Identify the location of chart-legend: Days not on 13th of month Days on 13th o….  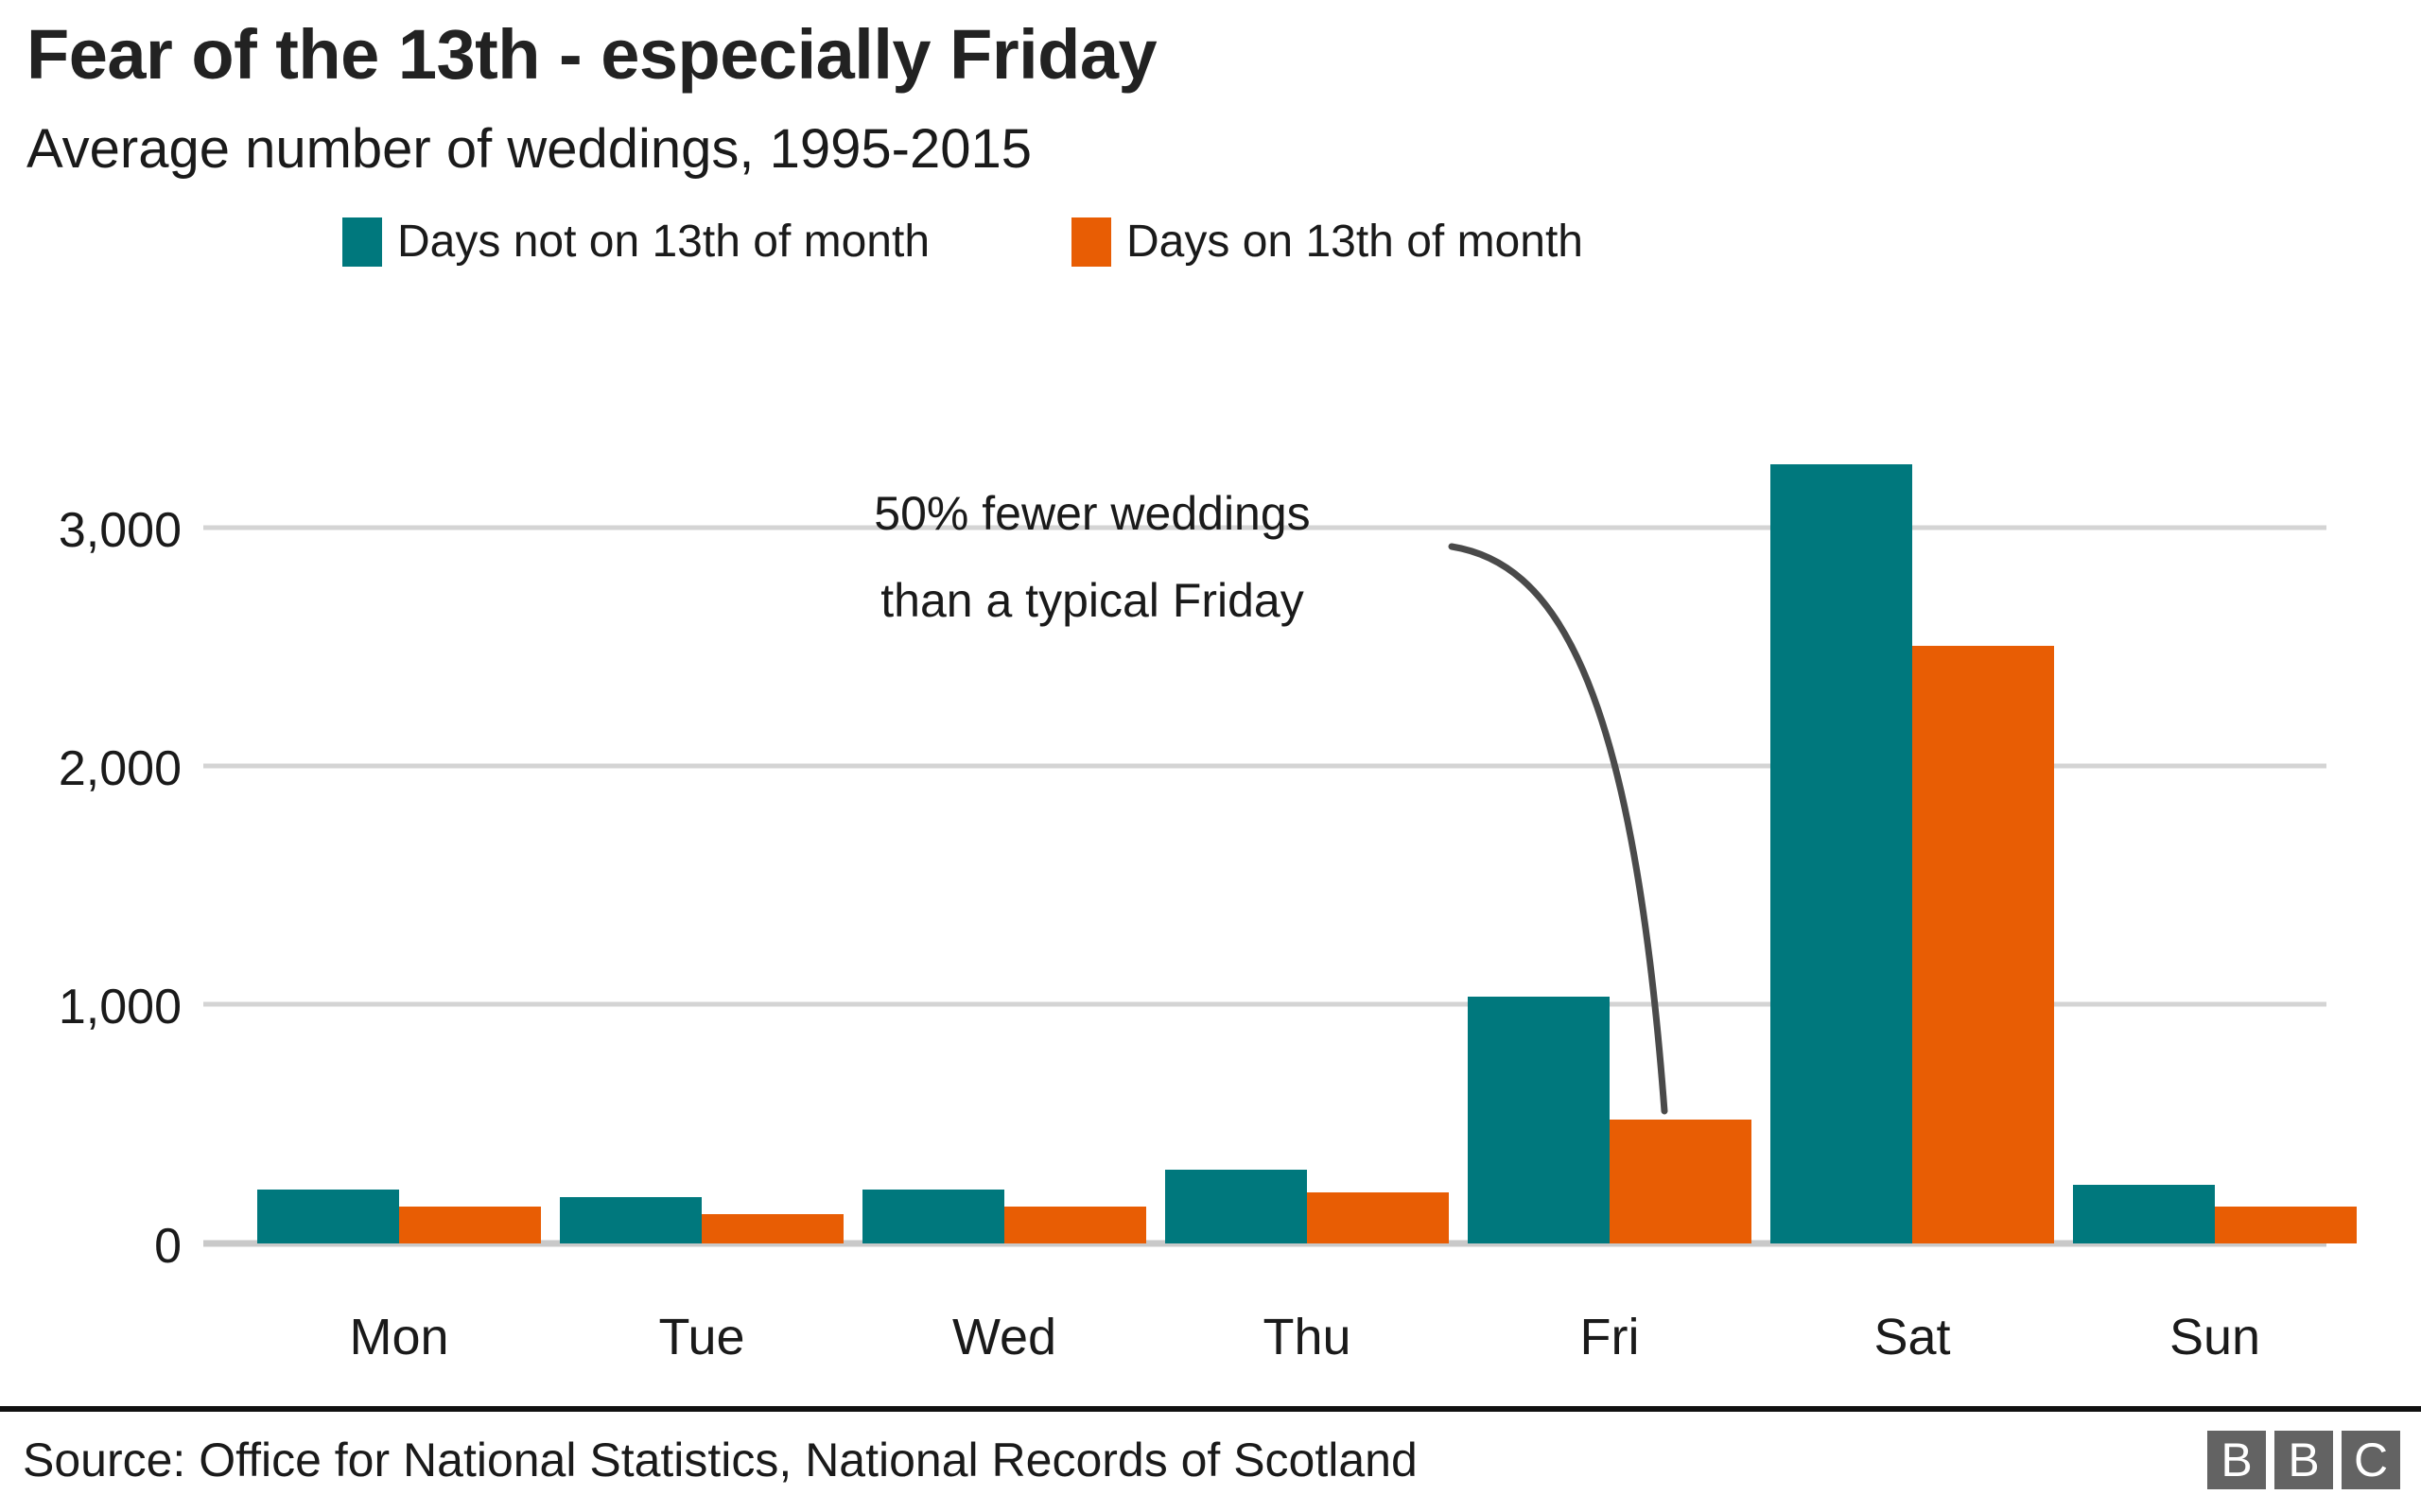
(1381, 242).